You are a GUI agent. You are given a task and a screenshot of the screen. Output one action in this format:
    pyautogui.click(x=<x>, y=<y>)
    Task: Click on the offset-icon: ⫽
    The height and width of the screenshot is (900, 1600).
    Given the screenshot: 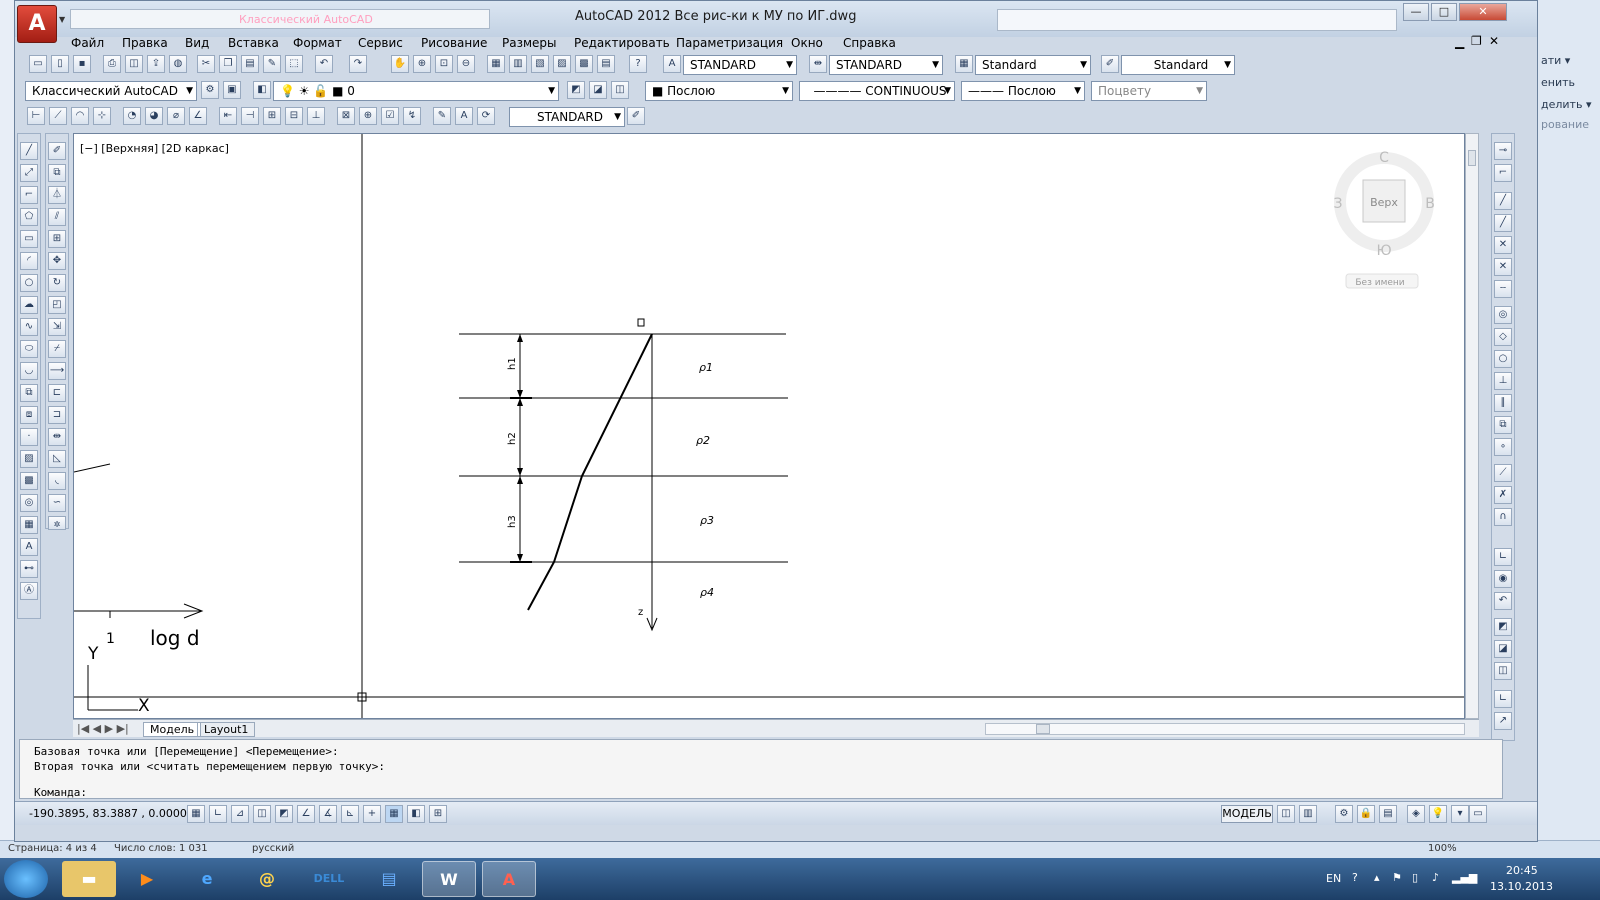 What is the action you would take?
    pyautogui.click(x=57, y=217)
    